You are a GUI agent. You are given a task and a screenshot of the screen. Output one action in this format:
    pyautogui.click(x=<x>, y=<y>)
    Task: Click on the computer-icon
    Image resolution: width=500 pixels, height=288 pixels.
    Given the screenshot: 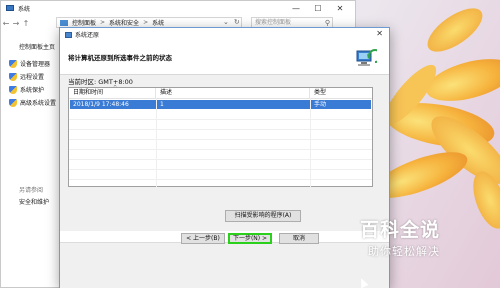 What is the action you would take?
    pyautogui.click(x=64, y=22)
    